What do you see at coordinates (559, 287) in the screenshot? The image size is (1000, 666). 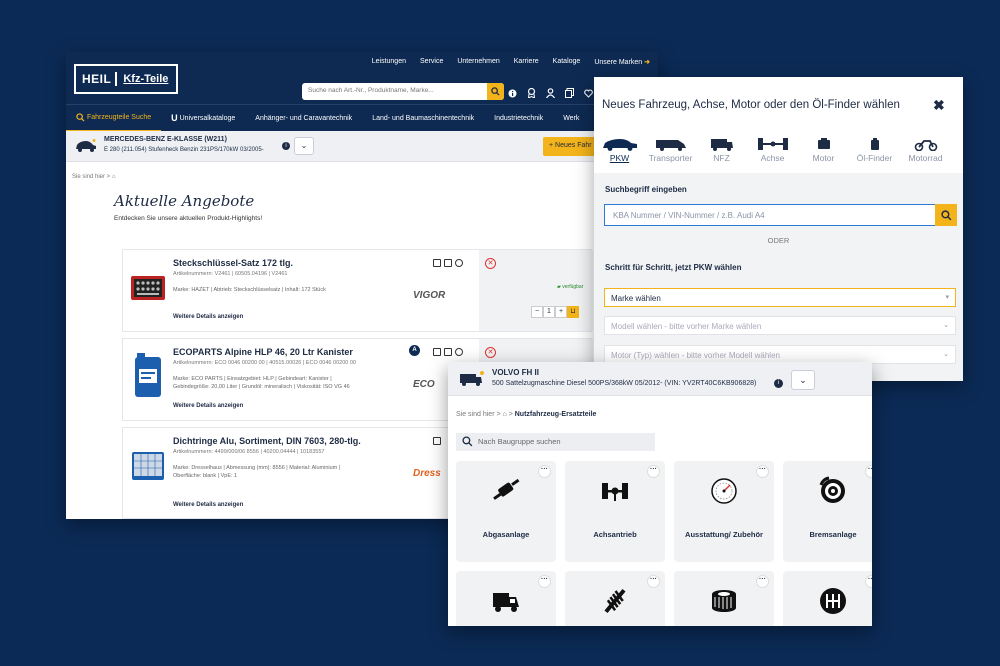 I see `truck-icon: ▰` at bounding box center [559, 287].